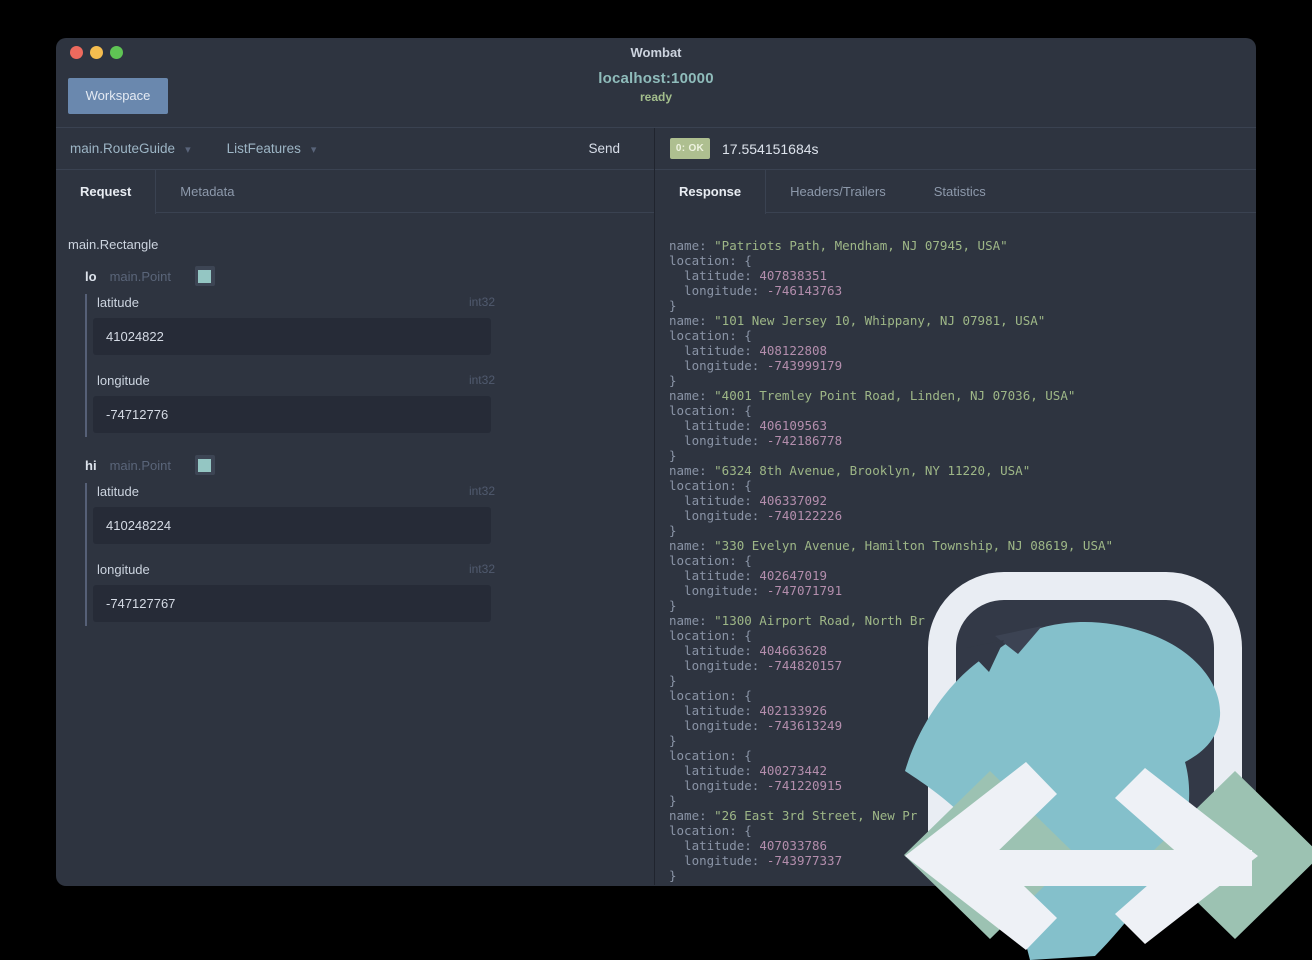  I want to click on request-field-group: lo main.Point latitude int32 longitude int32, so click(355, 351).